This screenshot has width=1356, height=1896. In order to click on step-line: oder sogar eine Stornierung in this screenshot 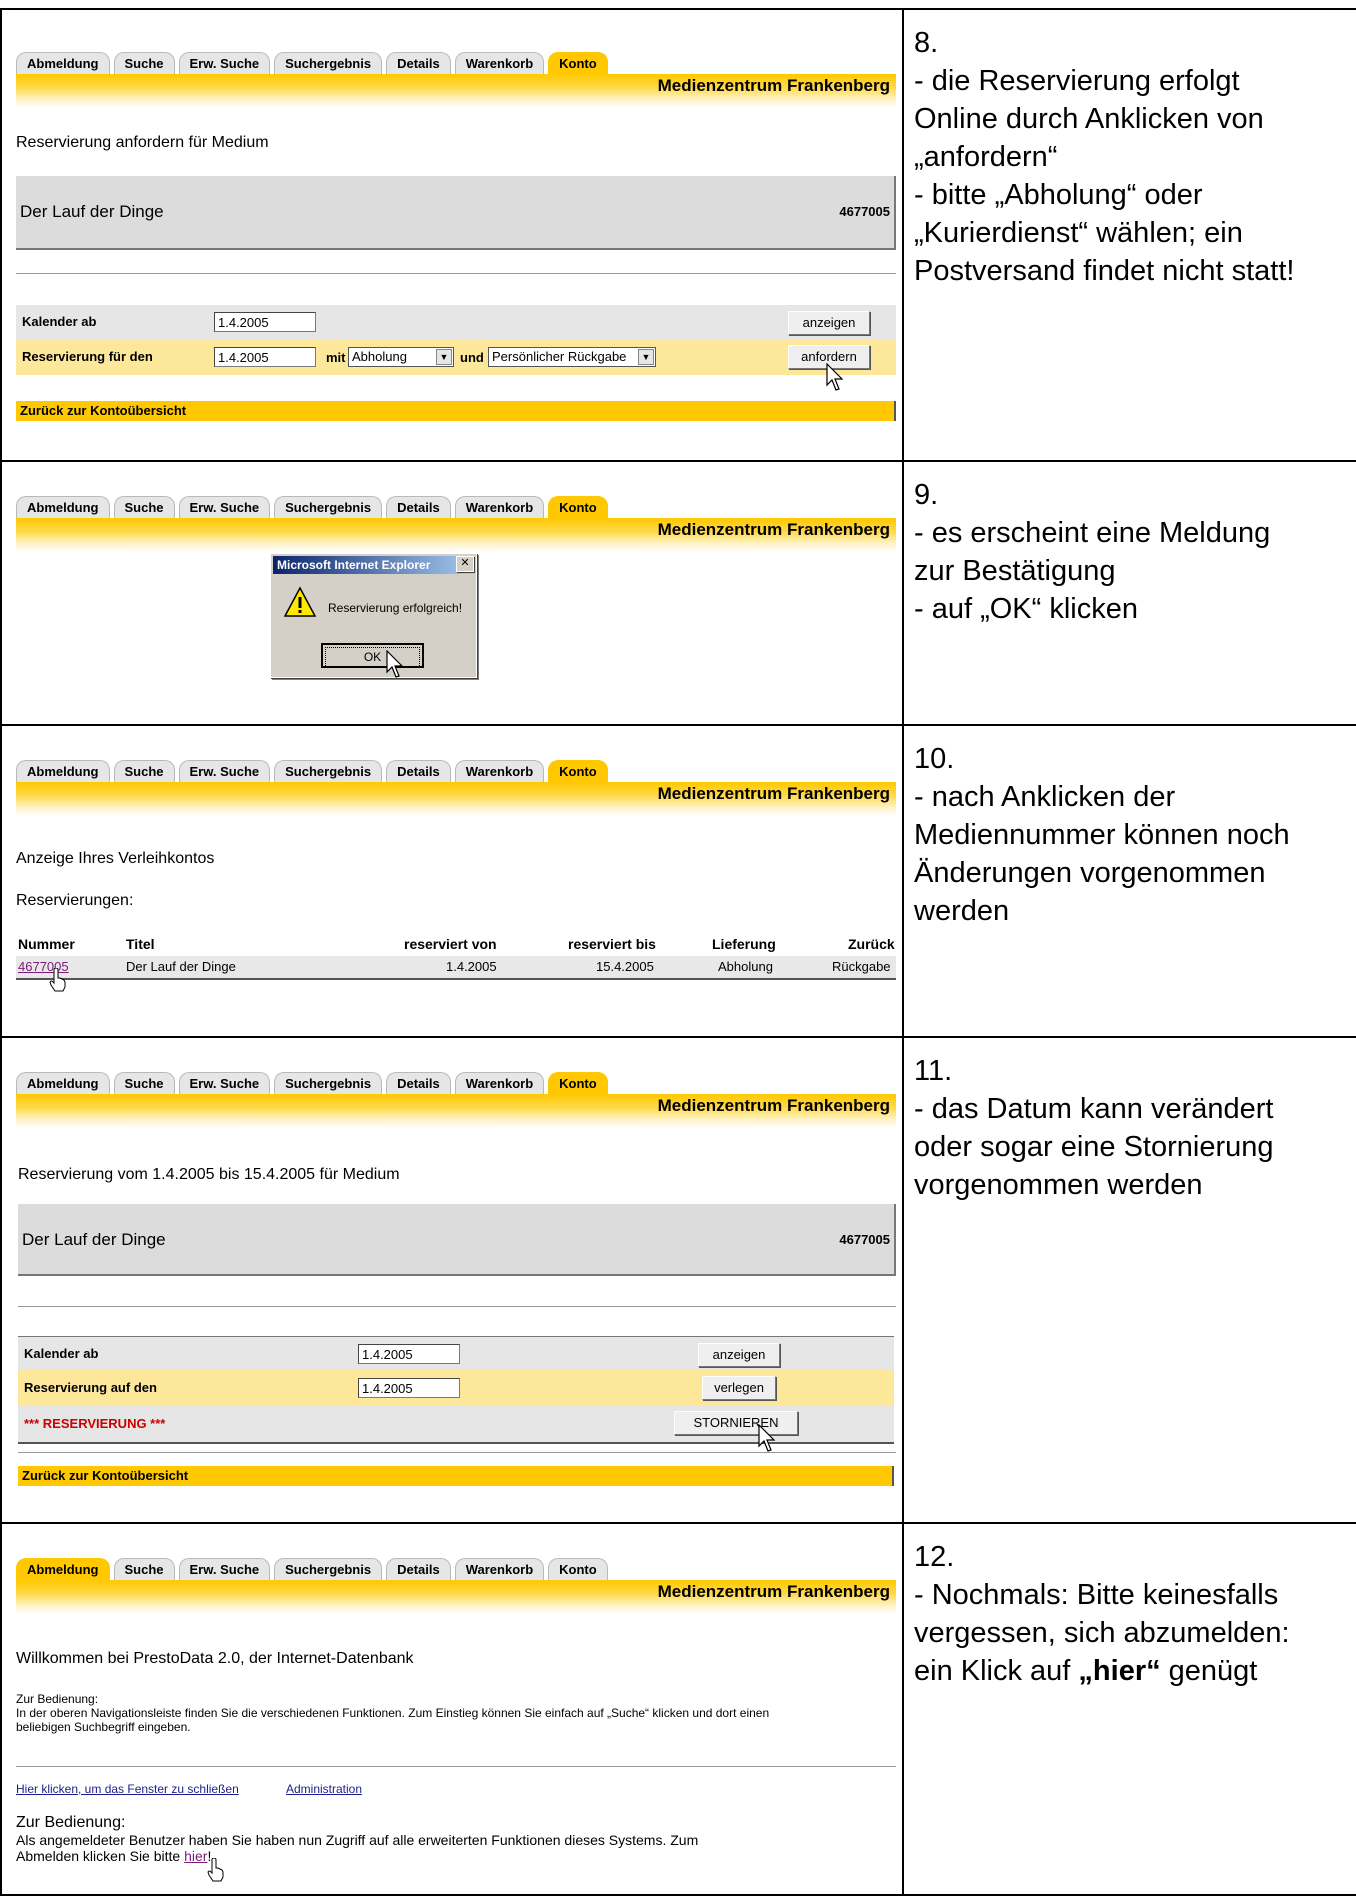, I will do `click(1094, 1147)`.